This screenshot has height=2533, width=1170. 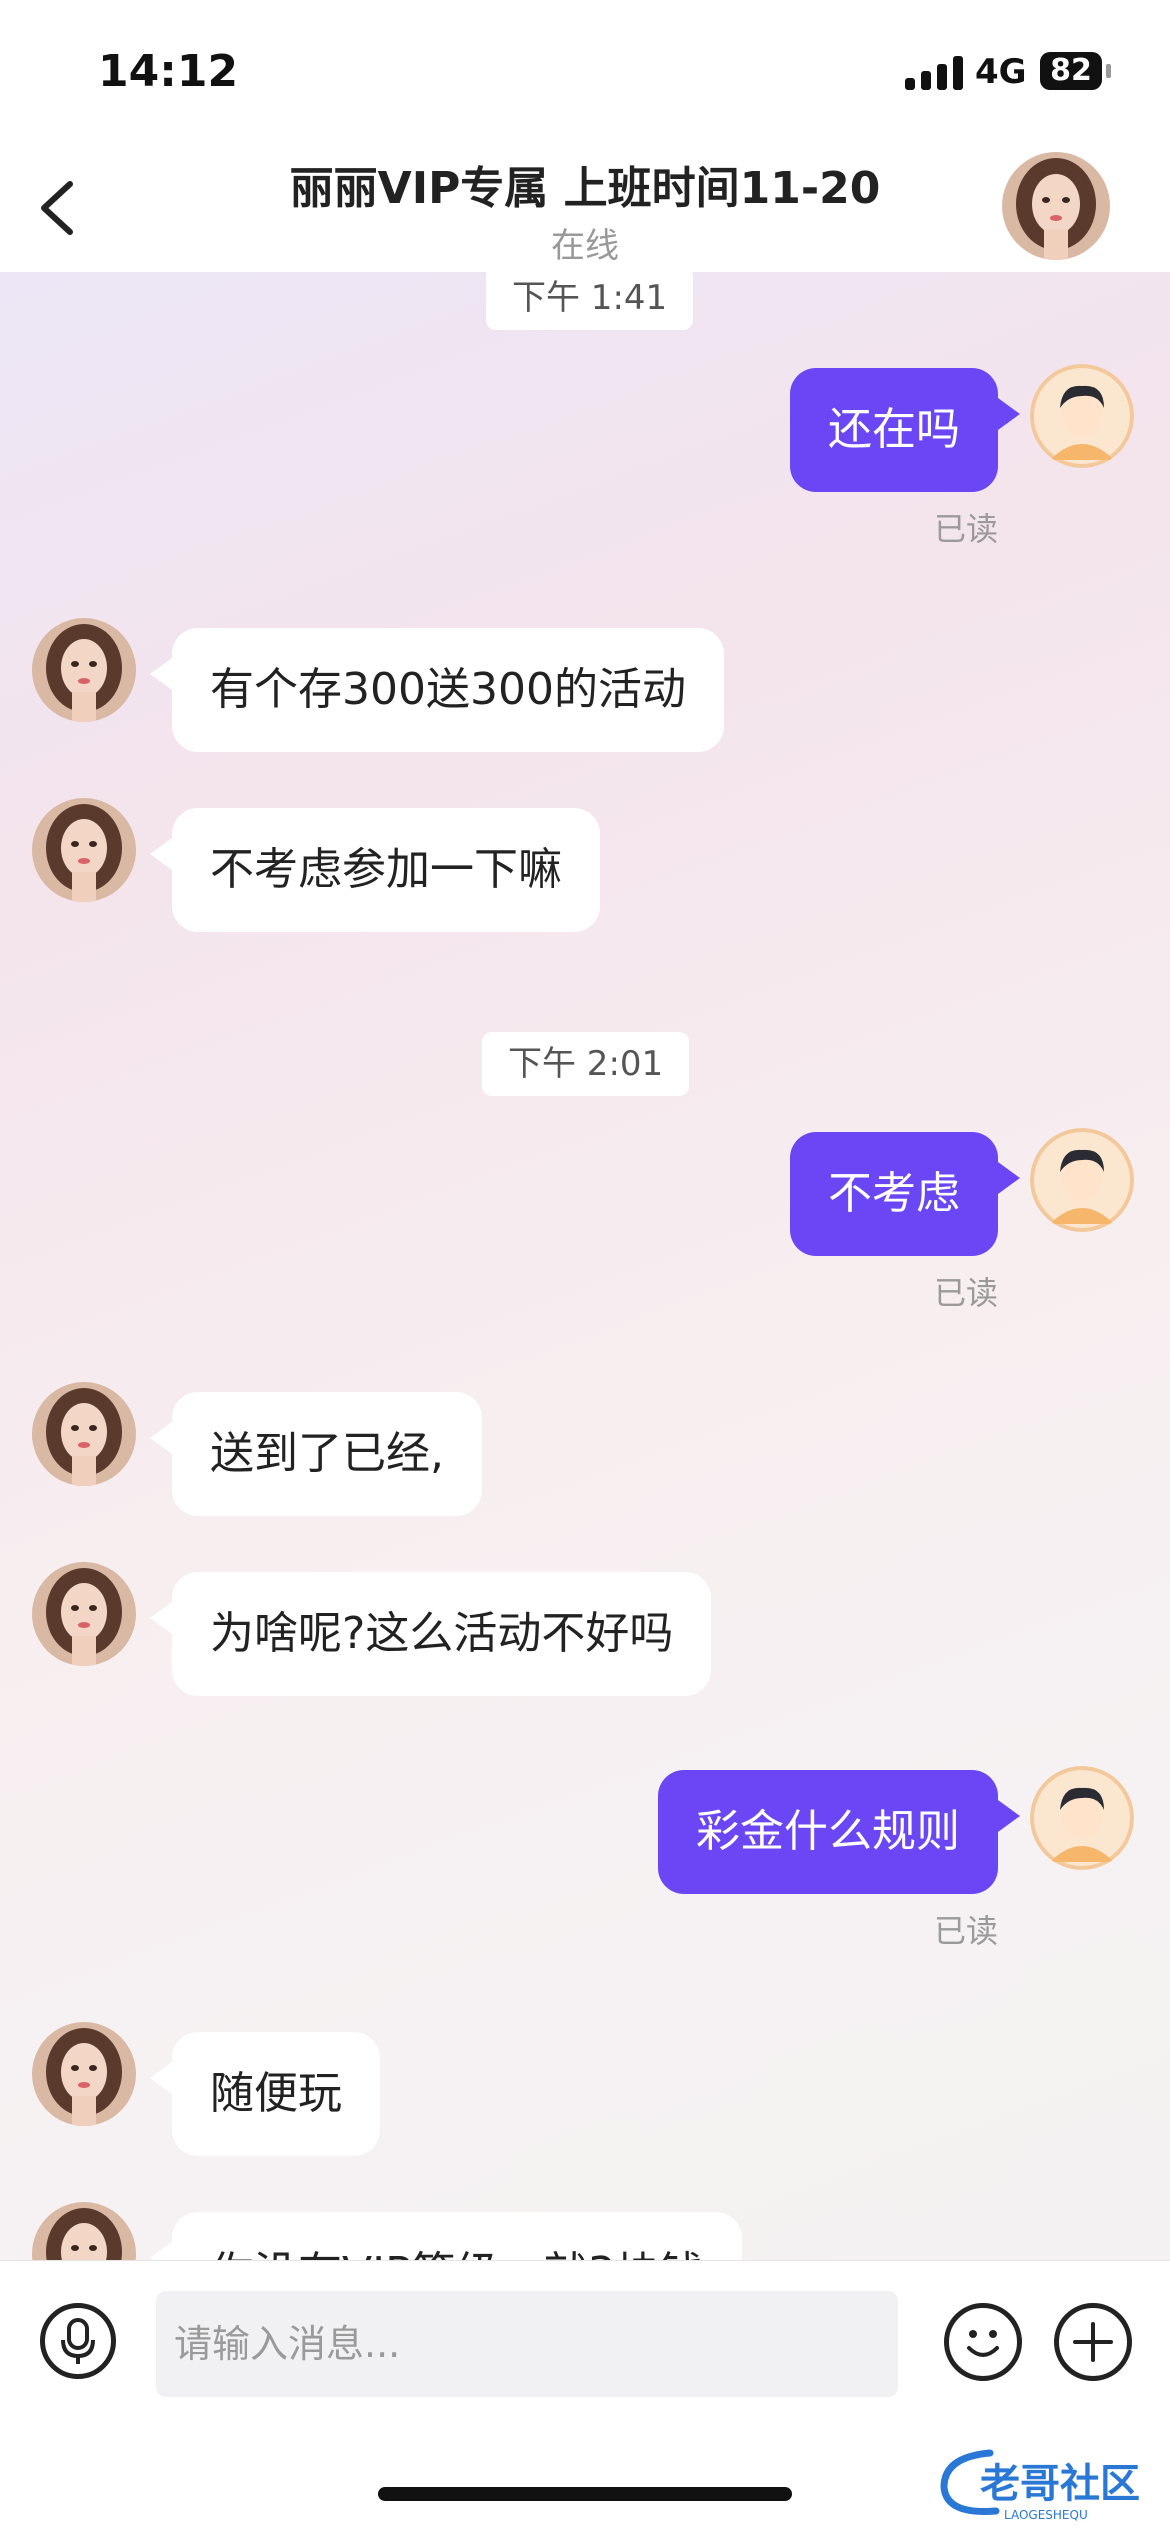 What do you see at coordinates (1001, 72) in the screenshot?
I see `network-type: 4G` at bounding box center [1001, 72].